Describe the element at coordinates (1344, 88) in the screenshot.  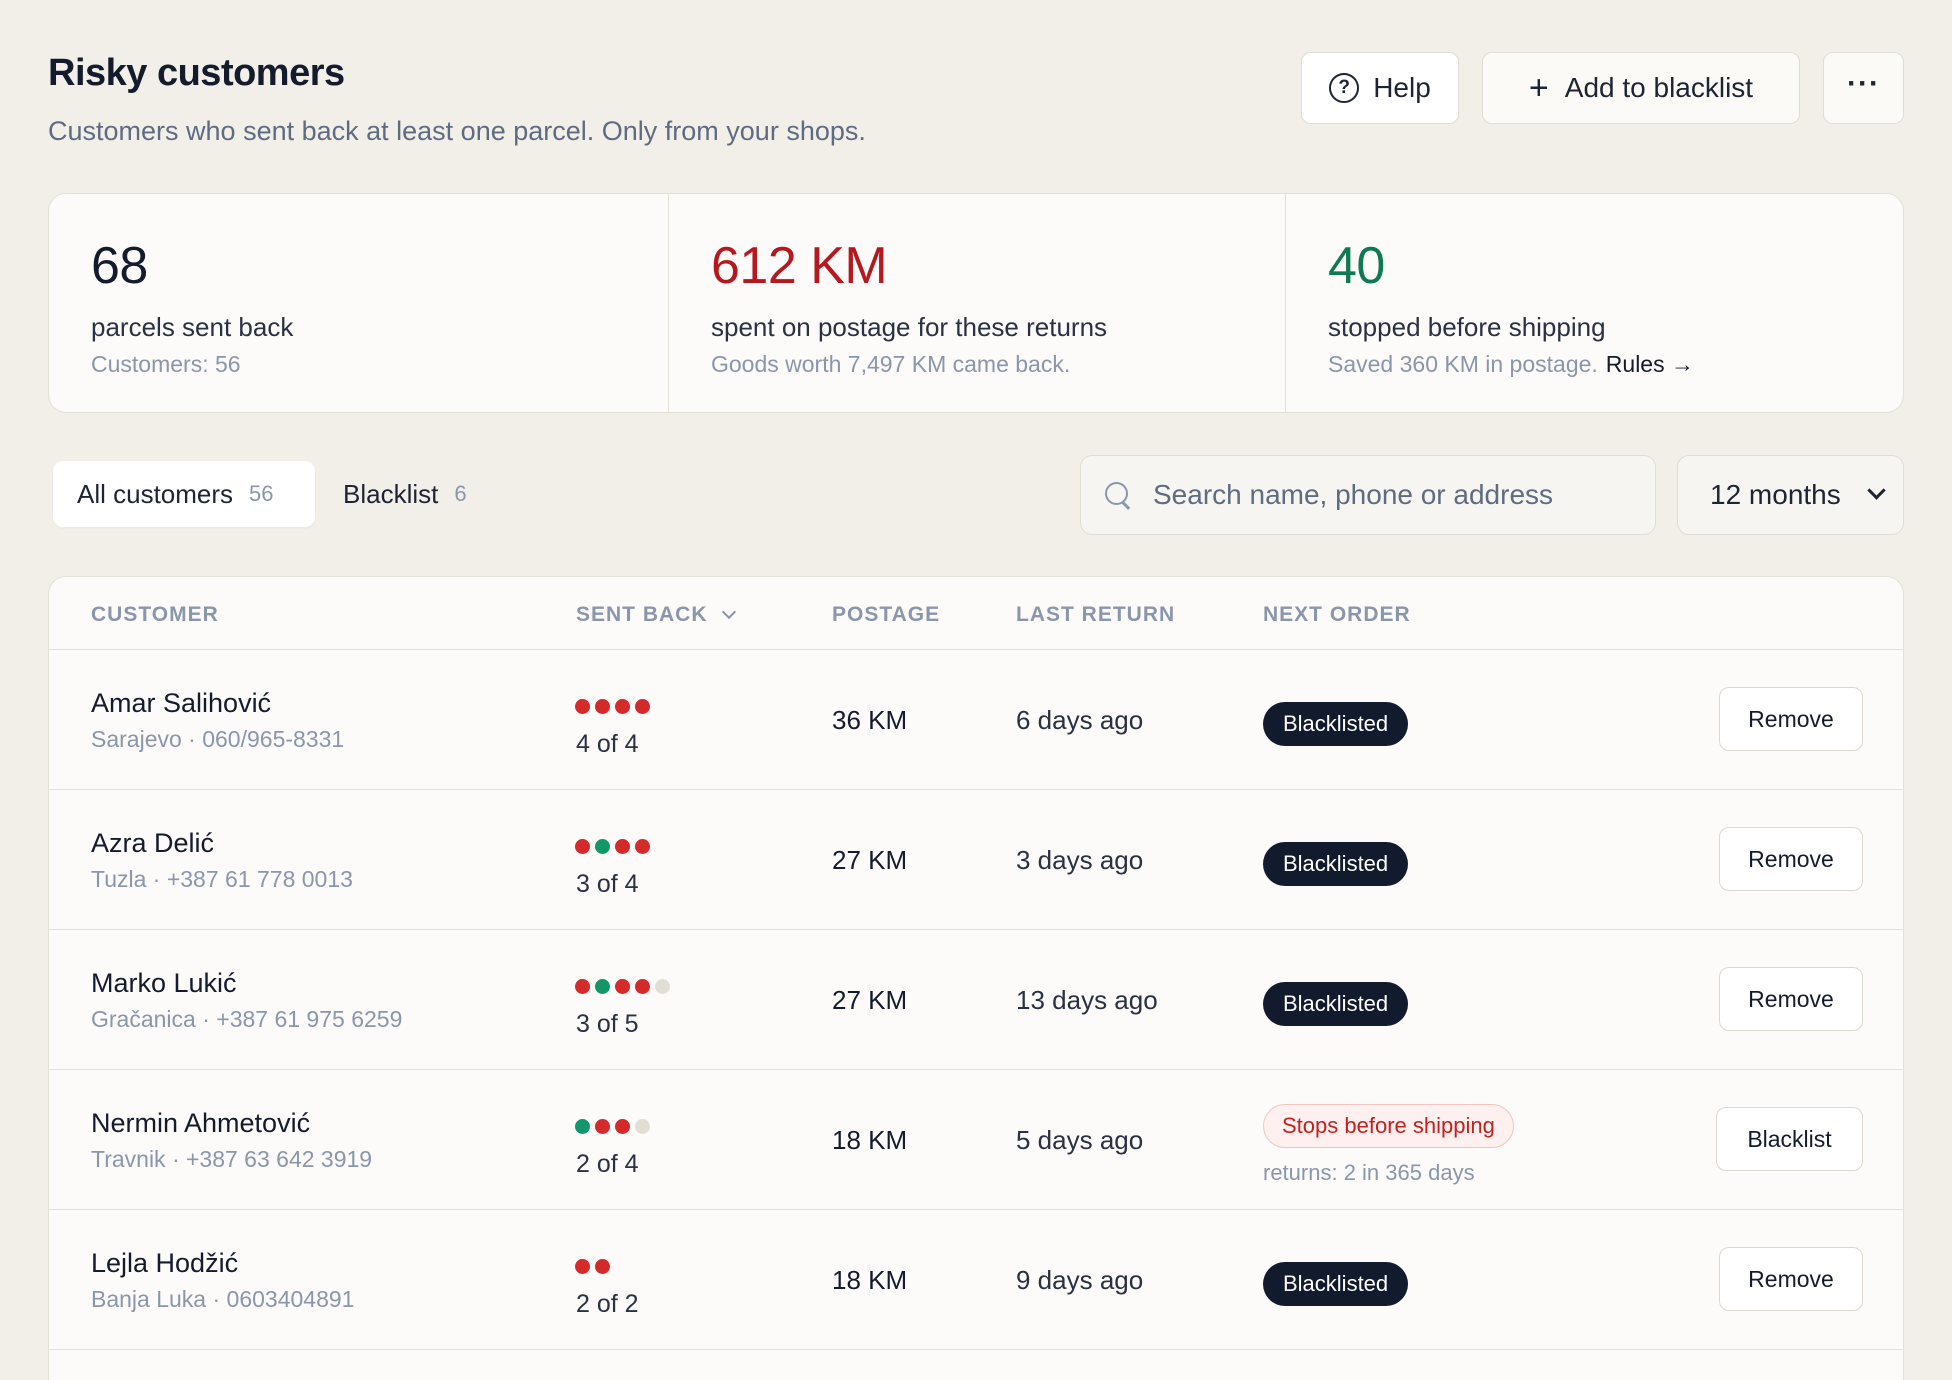
I see `question-circle-icon: ?` at that location.